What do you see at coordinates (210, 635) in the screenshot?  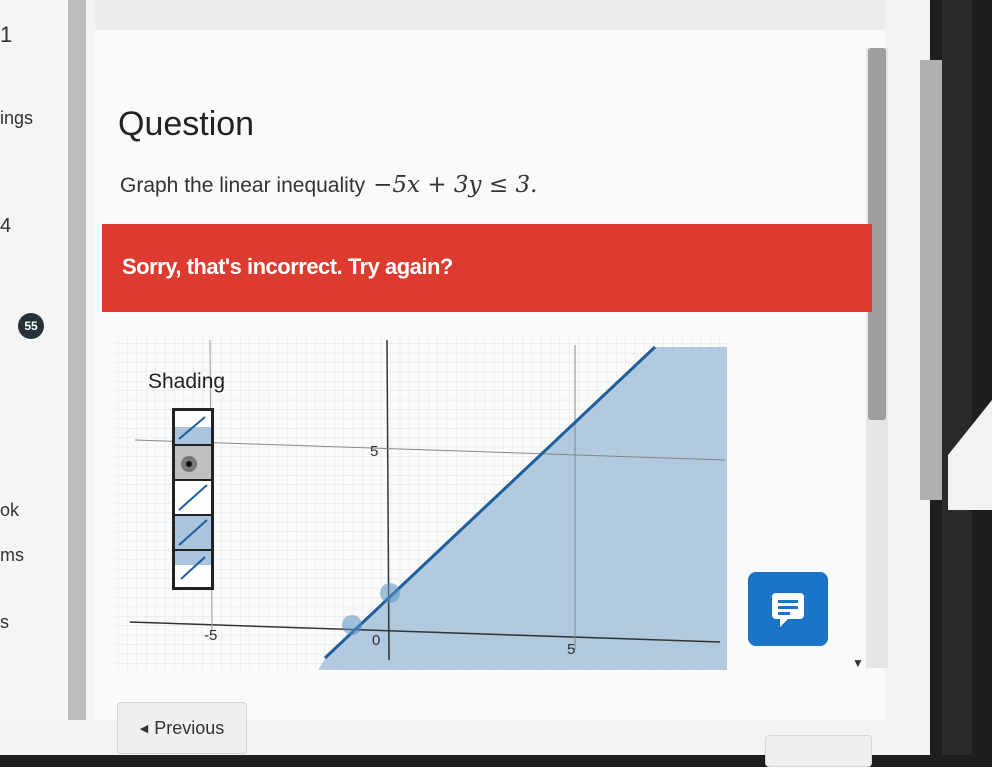 I see `tick-label-neg5: -5` at bounding box center [210, 635].